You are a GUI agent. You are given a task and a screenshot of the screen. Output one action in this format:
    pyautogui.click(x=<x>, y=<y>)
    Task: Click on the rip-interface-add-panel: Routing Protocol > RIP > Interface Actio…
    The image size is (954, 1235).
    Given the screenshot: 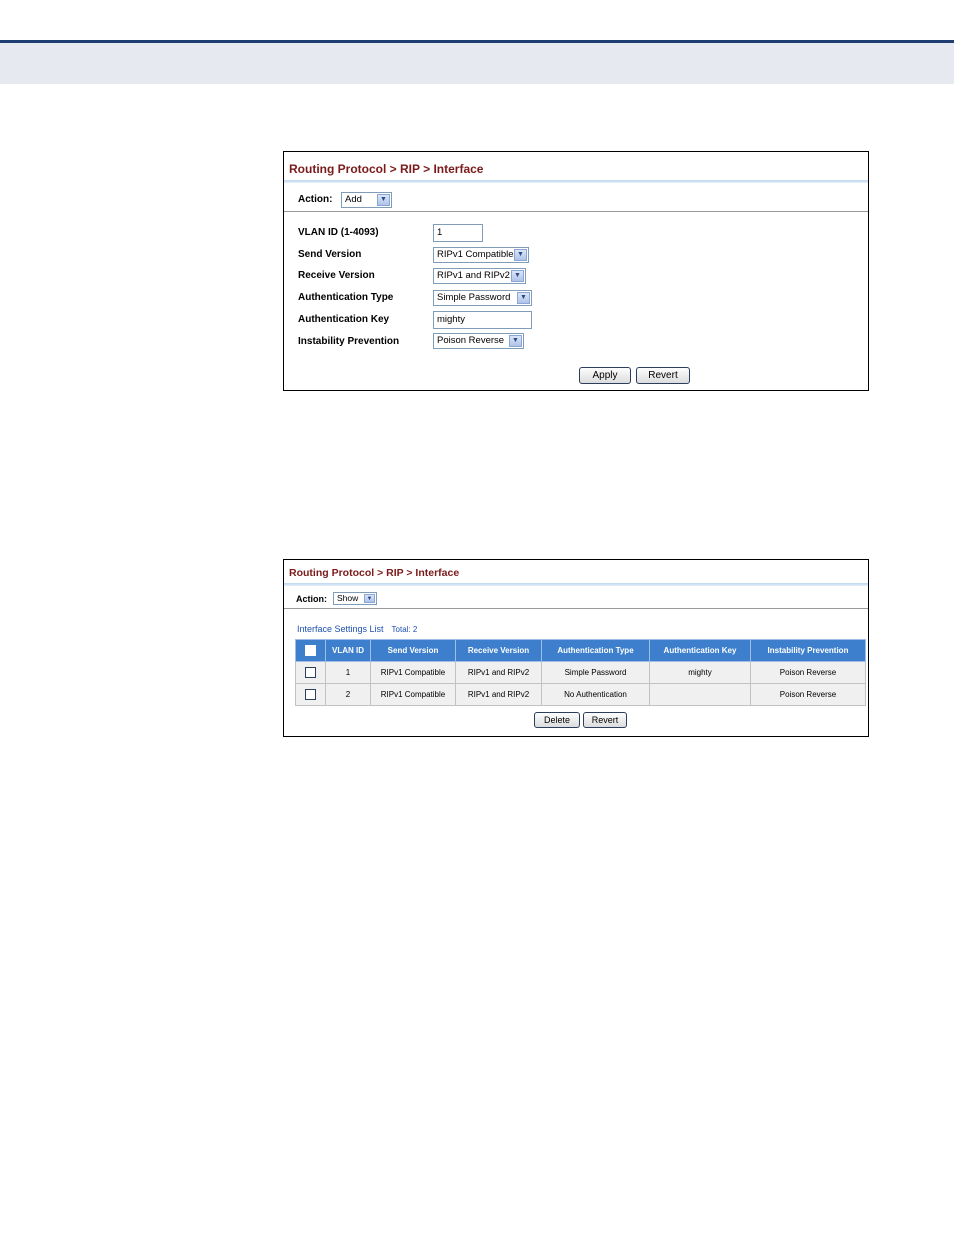 What is the action you would take?
    pyautogui.click(x=576, y=271)
    